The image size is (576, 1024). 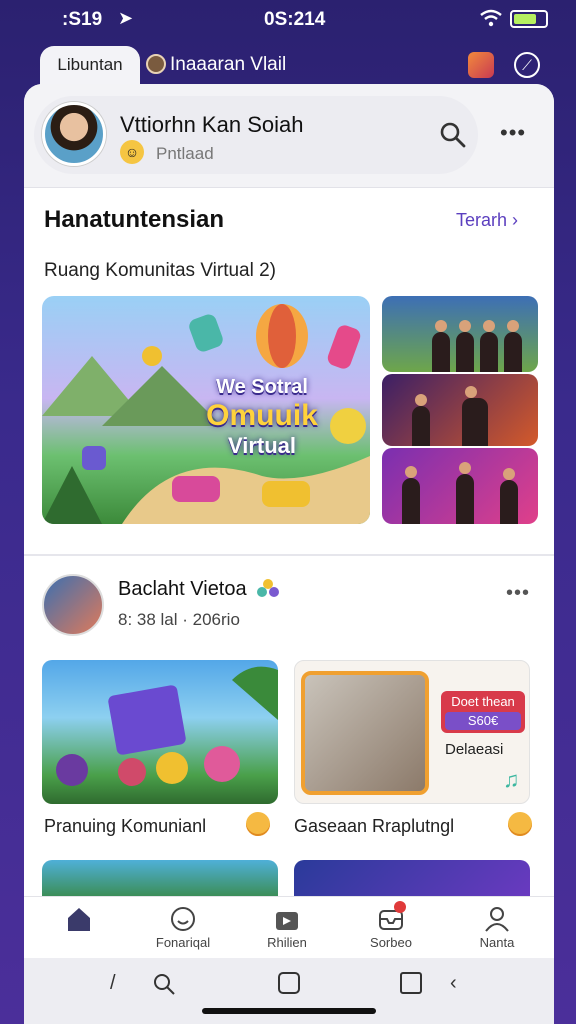 I want to click on tab-profile: Nanta, so click(x=497, y=927).